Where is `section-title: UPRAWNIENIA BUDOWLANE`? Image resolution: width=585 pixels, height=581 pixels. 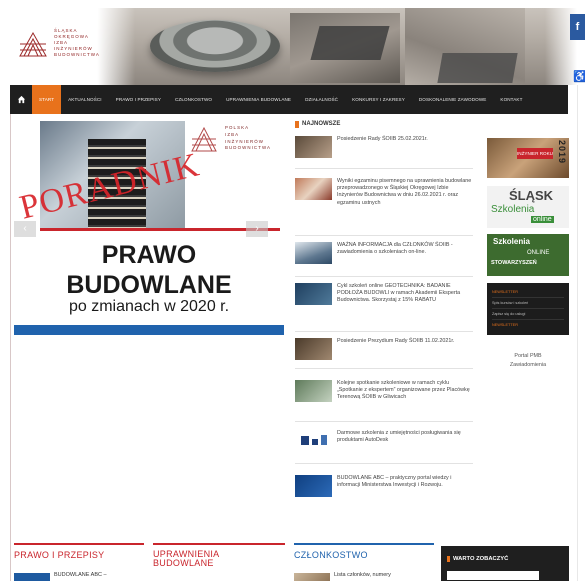 section-title: UPRAWNIENIA BUDOWLANE is located at coordinates (219, 559).